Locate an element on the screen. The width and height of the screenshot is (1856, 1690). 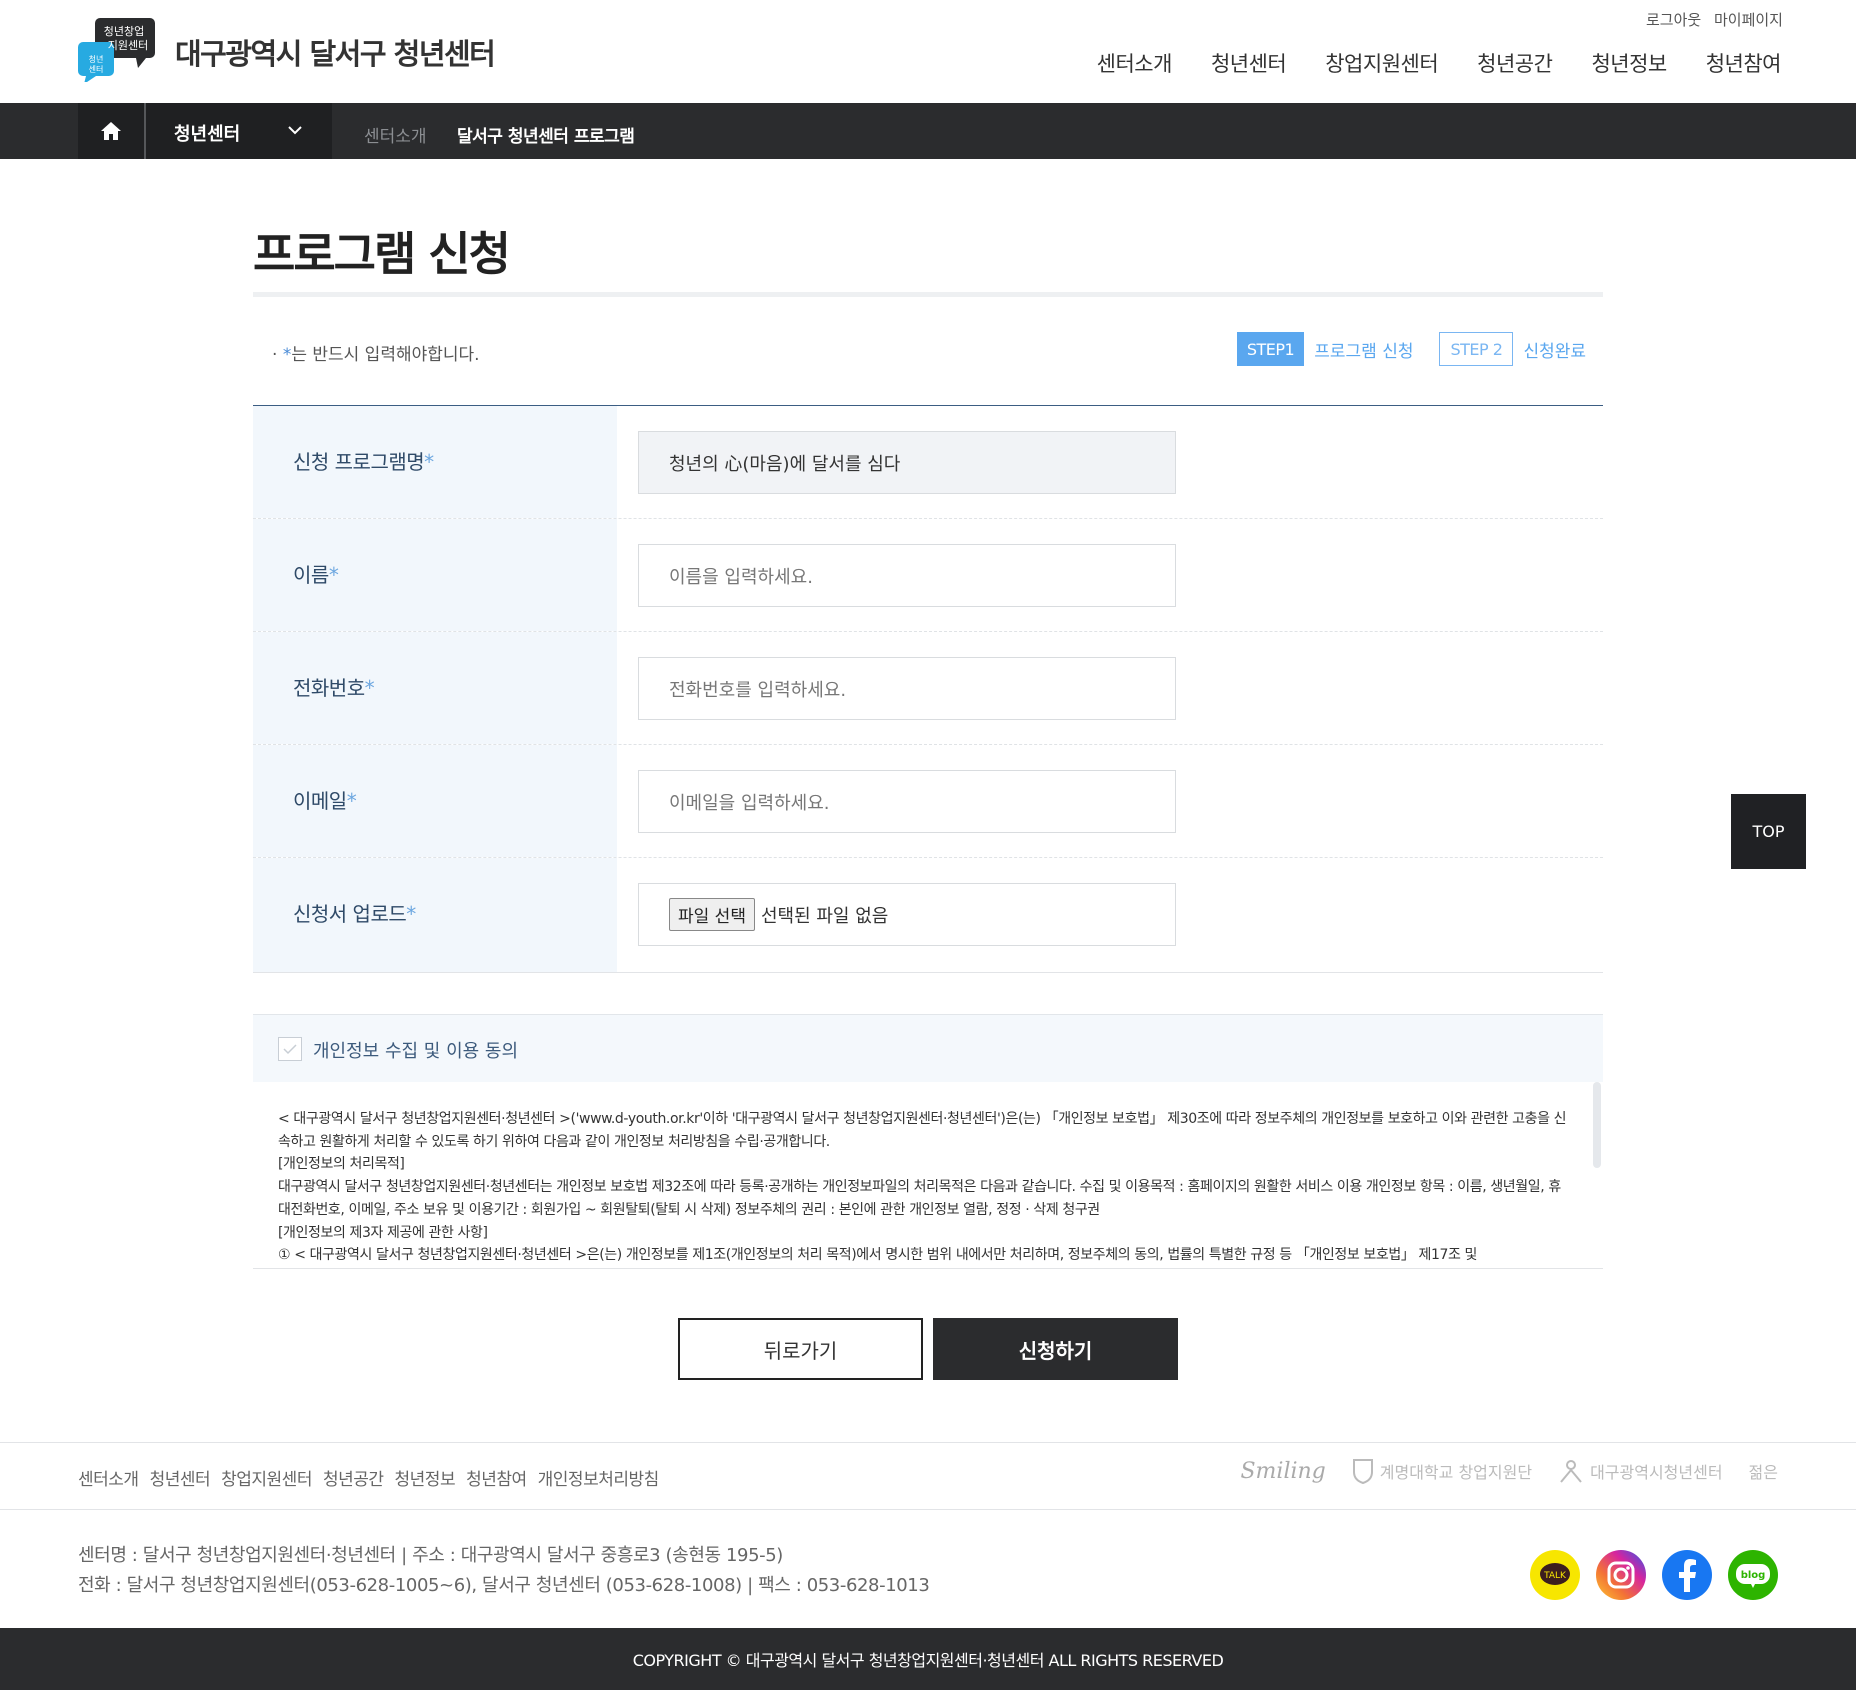
footer-link: 센터소개 is located at coordinates (108, 1477).